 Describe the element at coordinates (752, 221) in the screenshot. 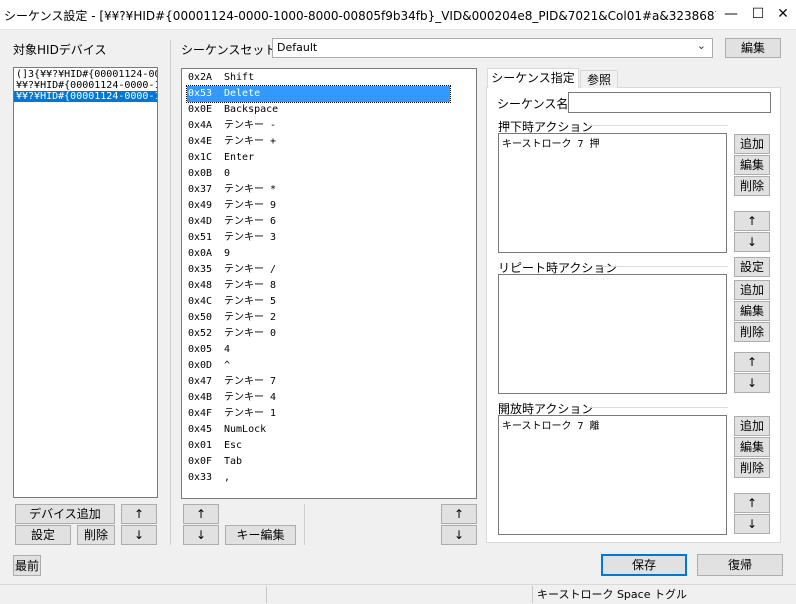

I see `press-up-button: ↑` at that location.